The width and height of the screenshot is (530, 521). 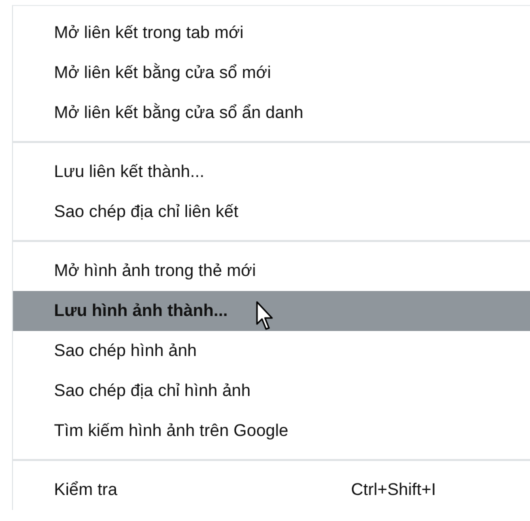 I want to click on menu-item: Mở liên kết bằng cửa sổ mới, so click(x=271, y=73).